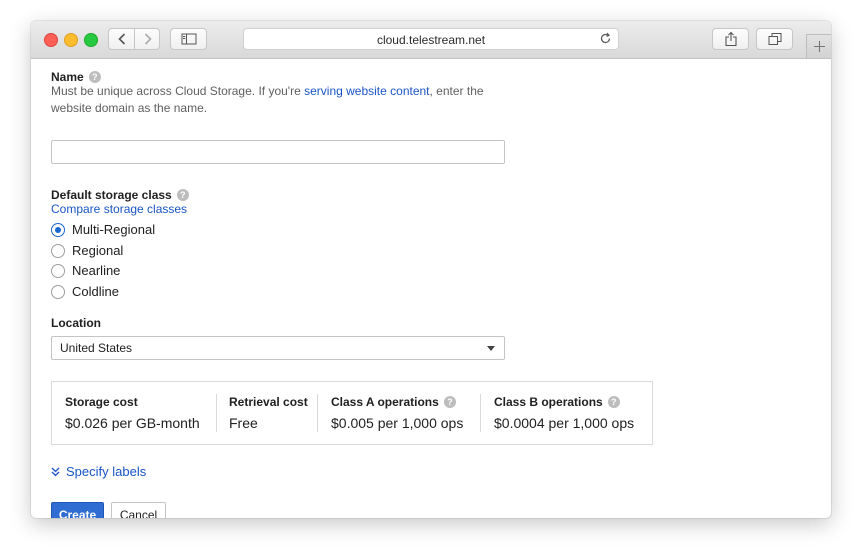 The image size is (862, 555). Describe the element at coordinates (138, 510) in the screenshot. I see `cancel-button: Cancel` at that location.